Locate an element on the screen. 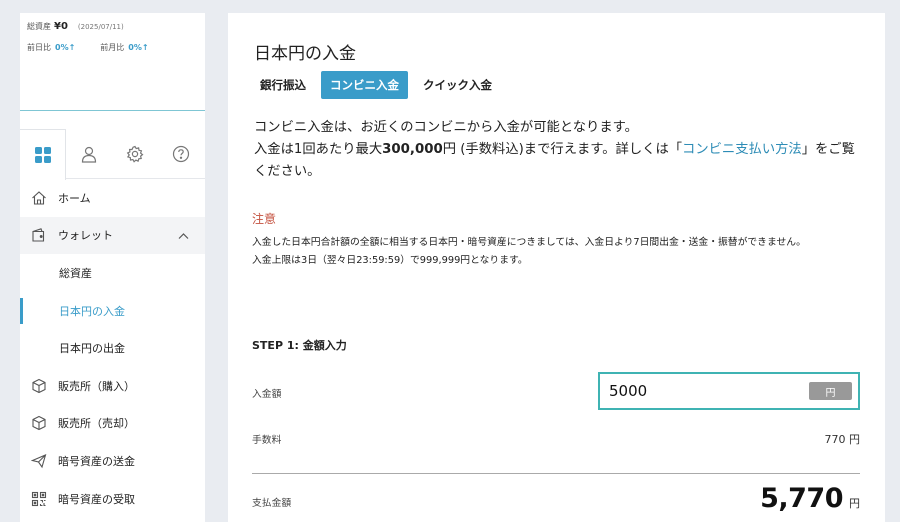  sidebar-item-crypto-send: 暗号資産の送金 is located at coordinates (112, 461).